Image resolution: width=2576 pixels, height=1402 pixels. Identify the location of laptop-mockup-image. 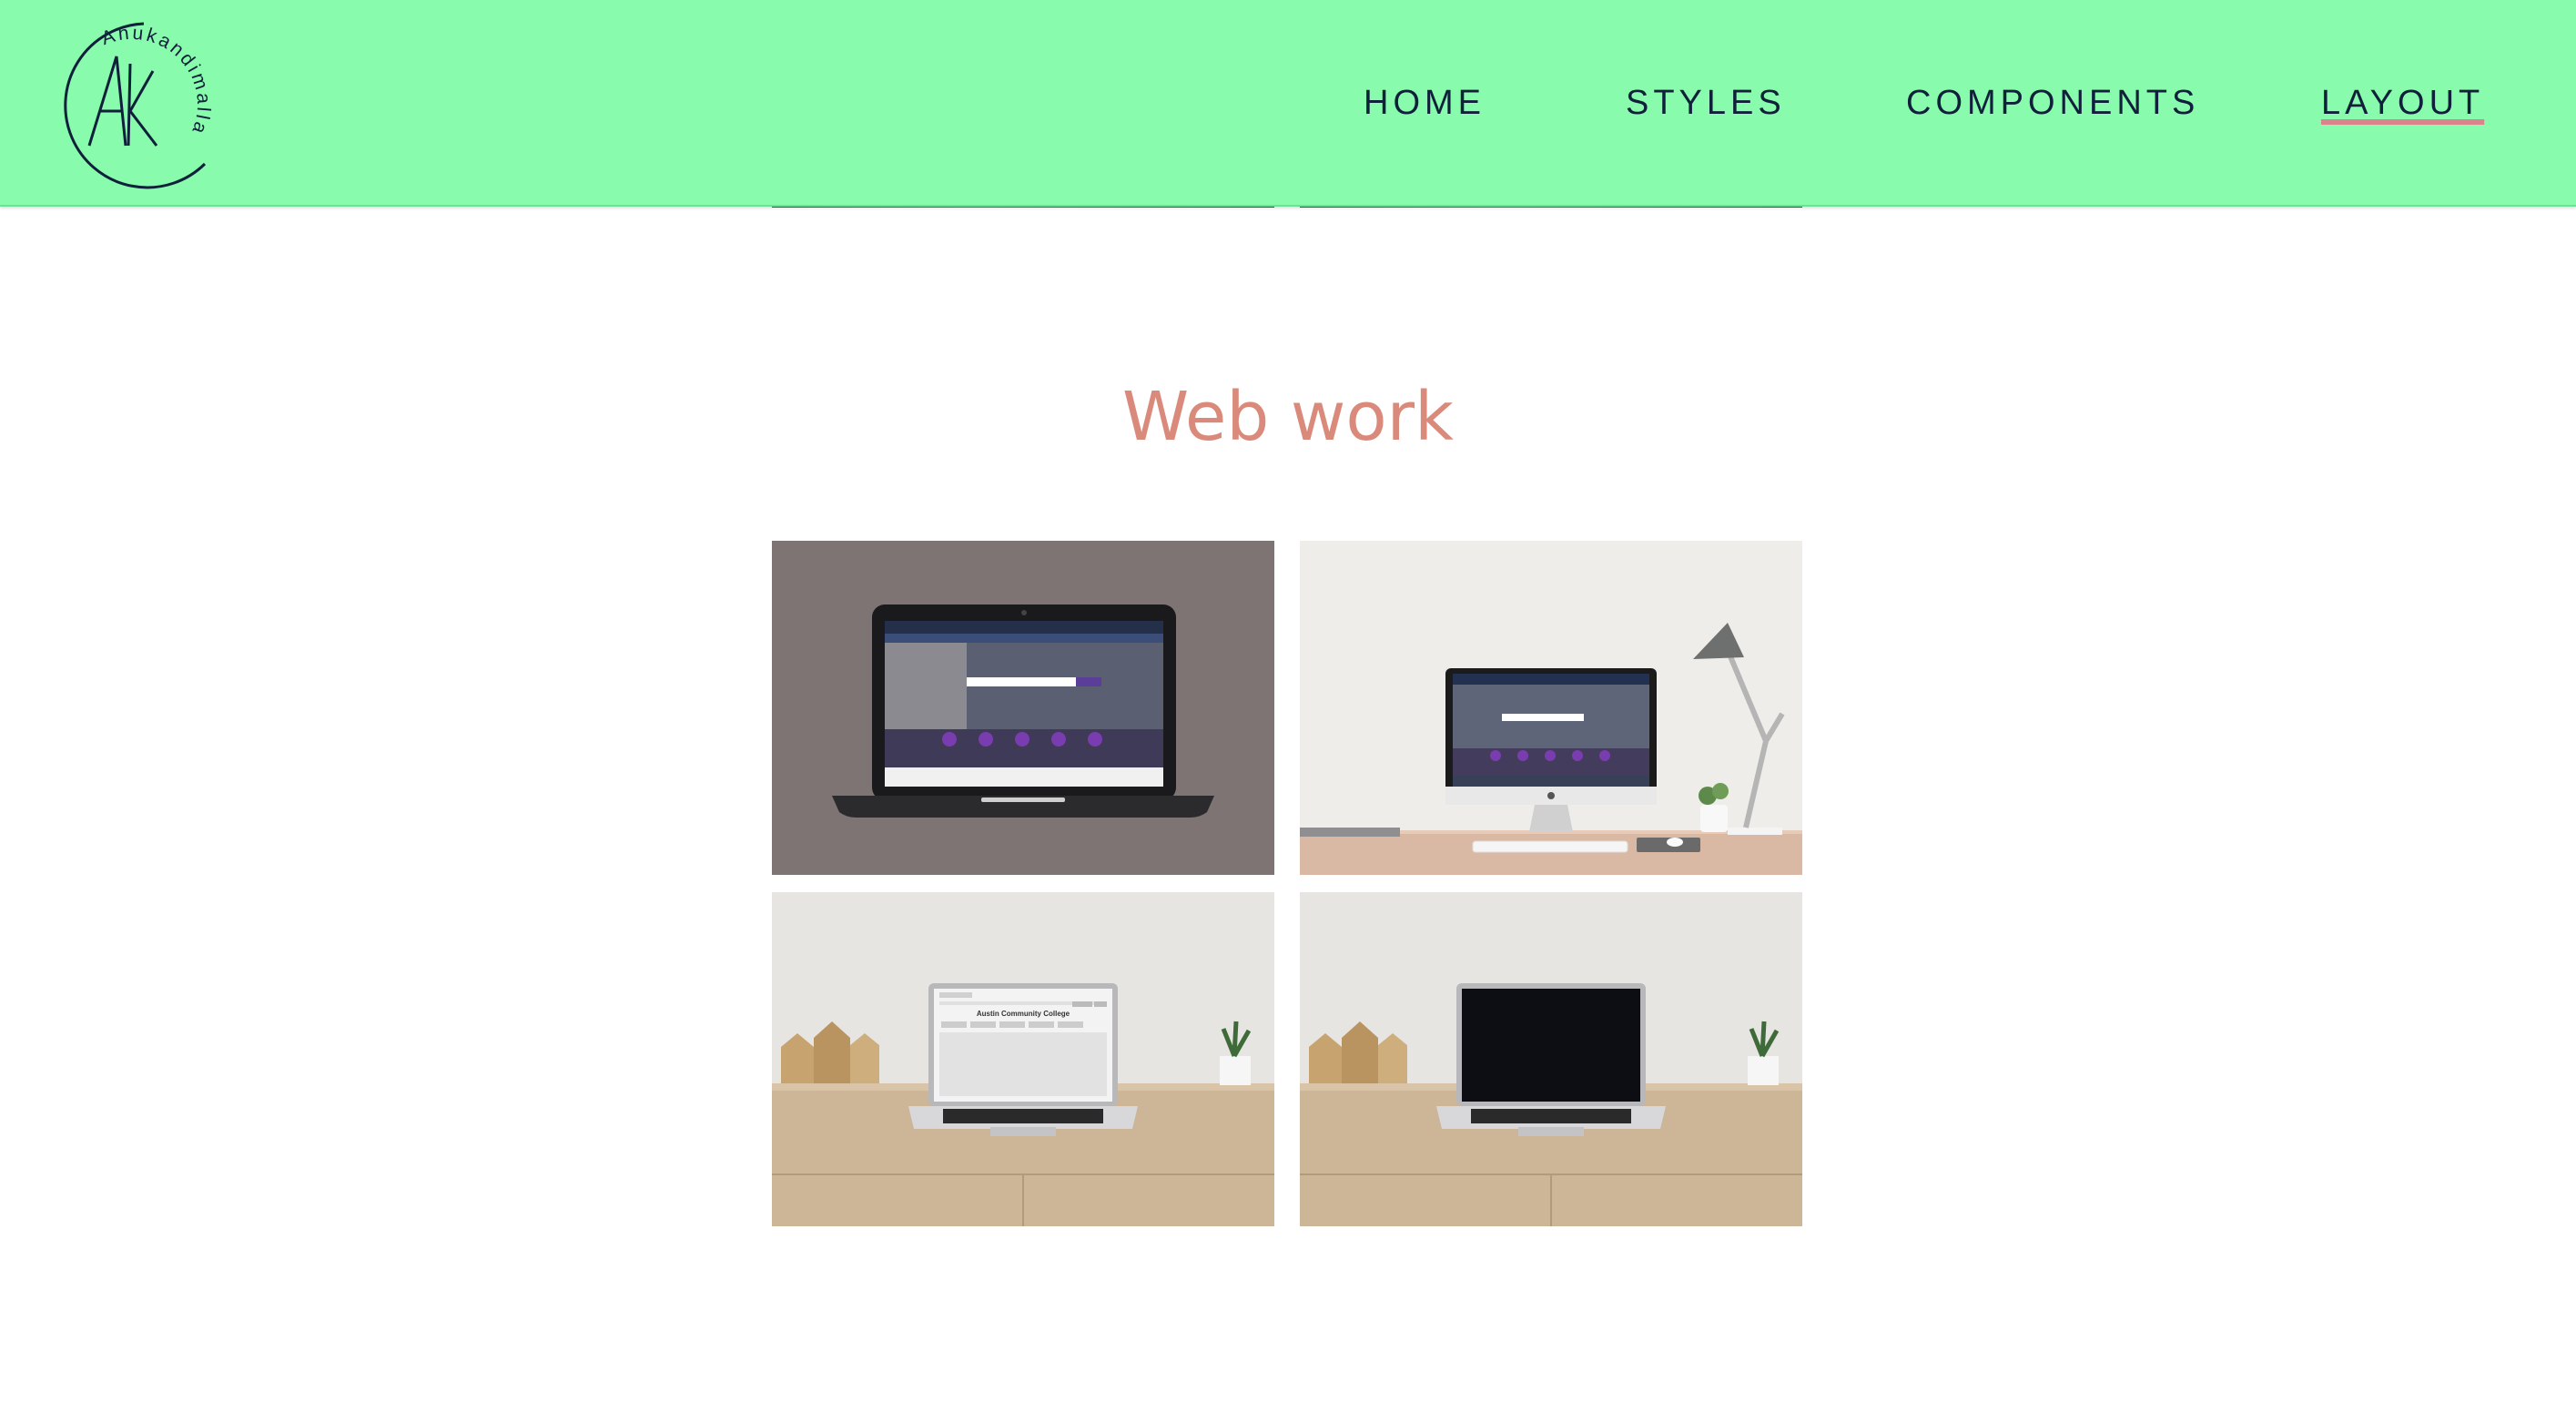
(1023, 708).